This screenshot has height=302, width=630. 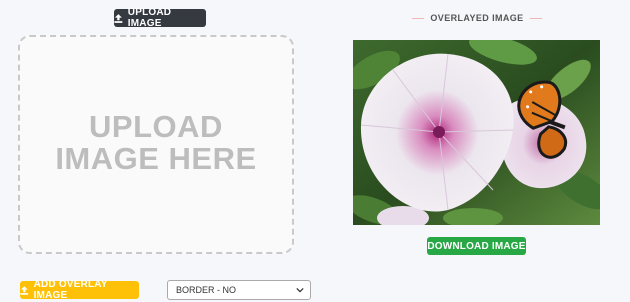 What do you see at coordinates (156, 158) in the screenshot?
I see `upload-placeholder-line2: IMAGE HERE` at bounding box center [156, 158].